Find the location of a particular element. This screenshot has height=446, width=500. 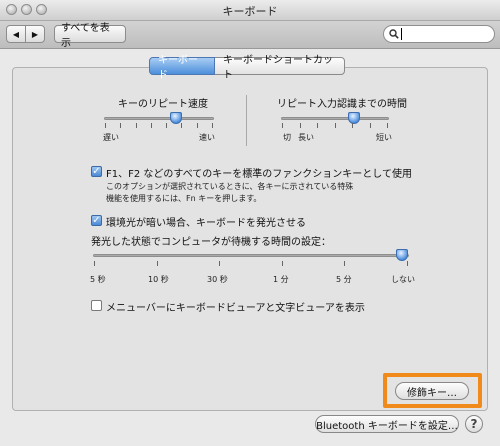

key-repeat-fast-label: 速い is located at coordinates (207, 137).